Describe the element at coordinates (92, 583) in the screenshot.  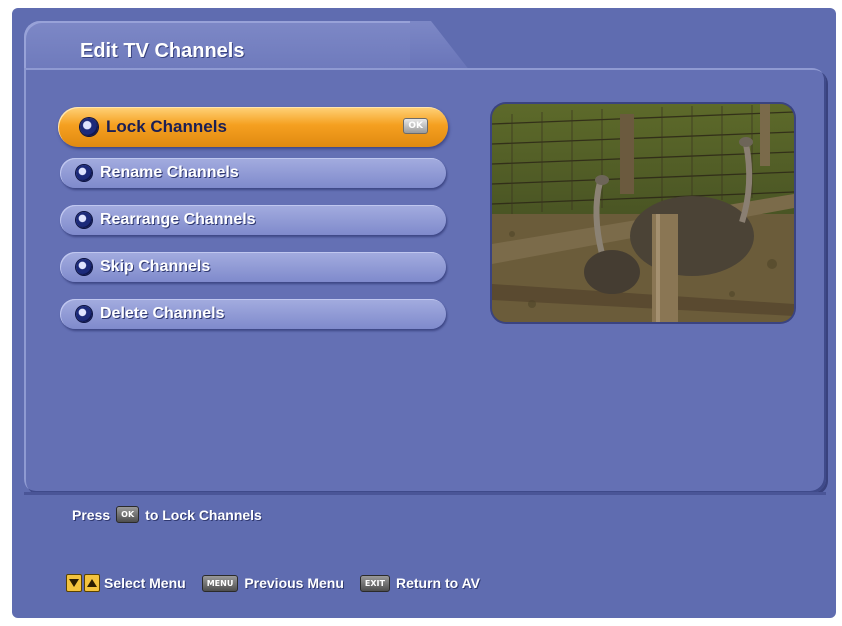
I see `arrow-up-icon` at that location.